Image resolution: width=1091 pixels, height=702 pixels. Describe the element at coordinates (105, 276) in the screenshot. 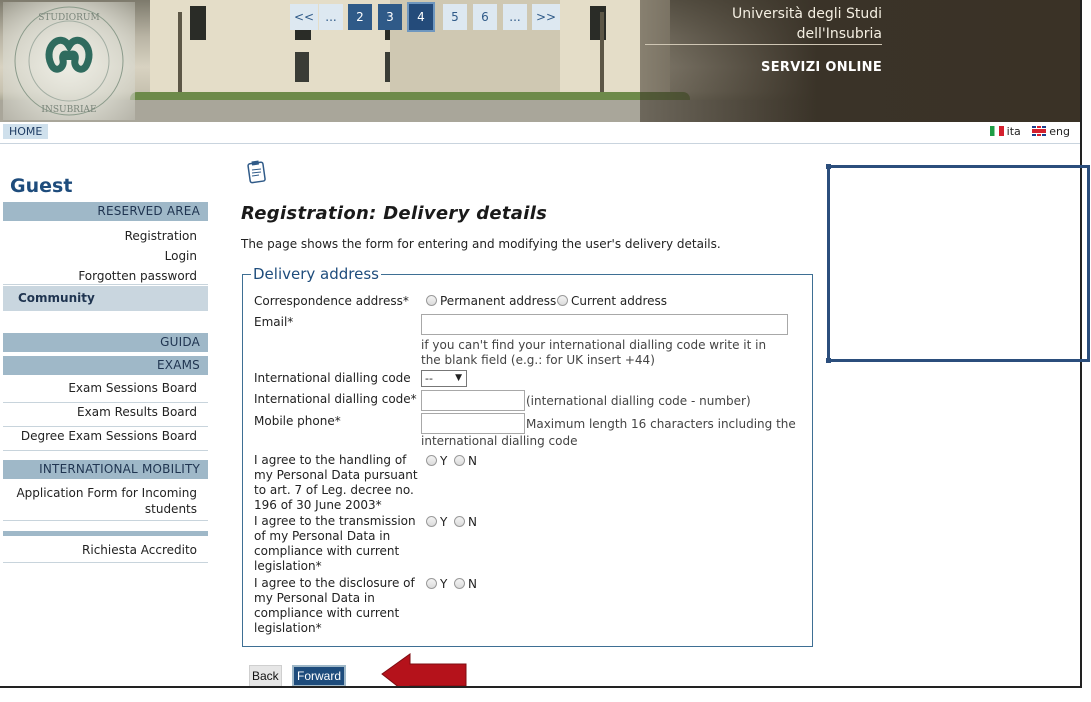

I see `sidebar-item-forgotten-password: Forgotten password` at that location.